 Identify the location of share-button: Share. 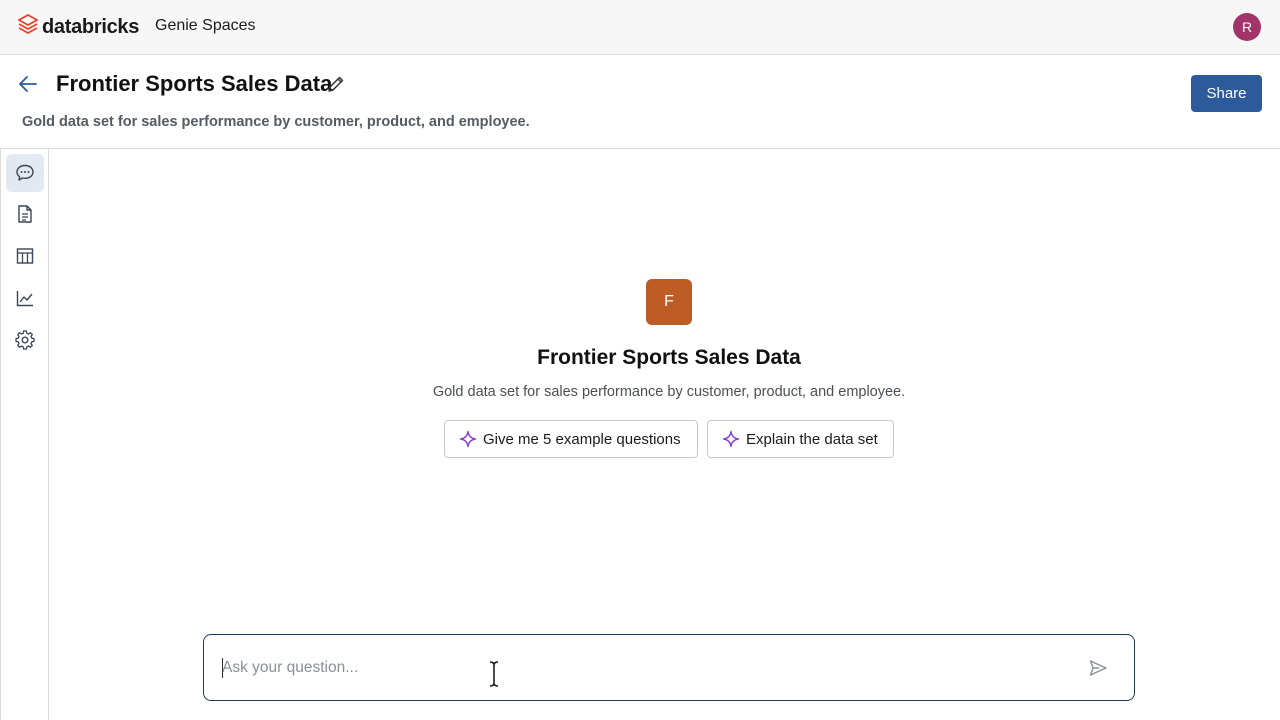
(1226, 93).